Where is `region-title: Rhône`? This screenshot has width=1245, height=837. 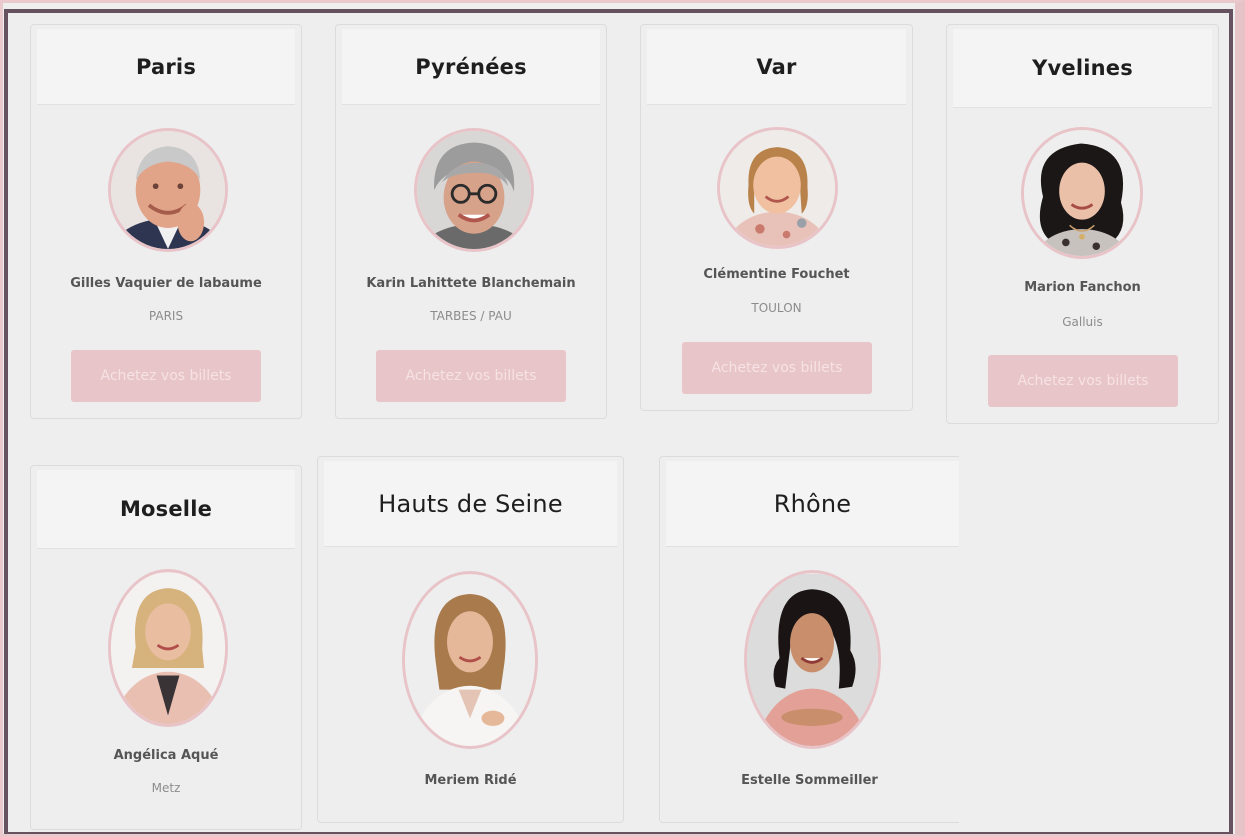 region-title: Rhône is located at coordinates (812, 503).